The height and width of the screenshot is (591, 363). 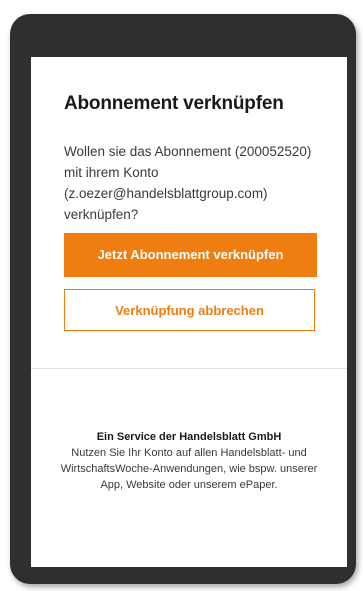 What do you see at coordinates (190, 255) in the screenshot?
I see `confirm-link-button: Jetzt Abonnement verknüpfen` at bounding box center [190, 255].